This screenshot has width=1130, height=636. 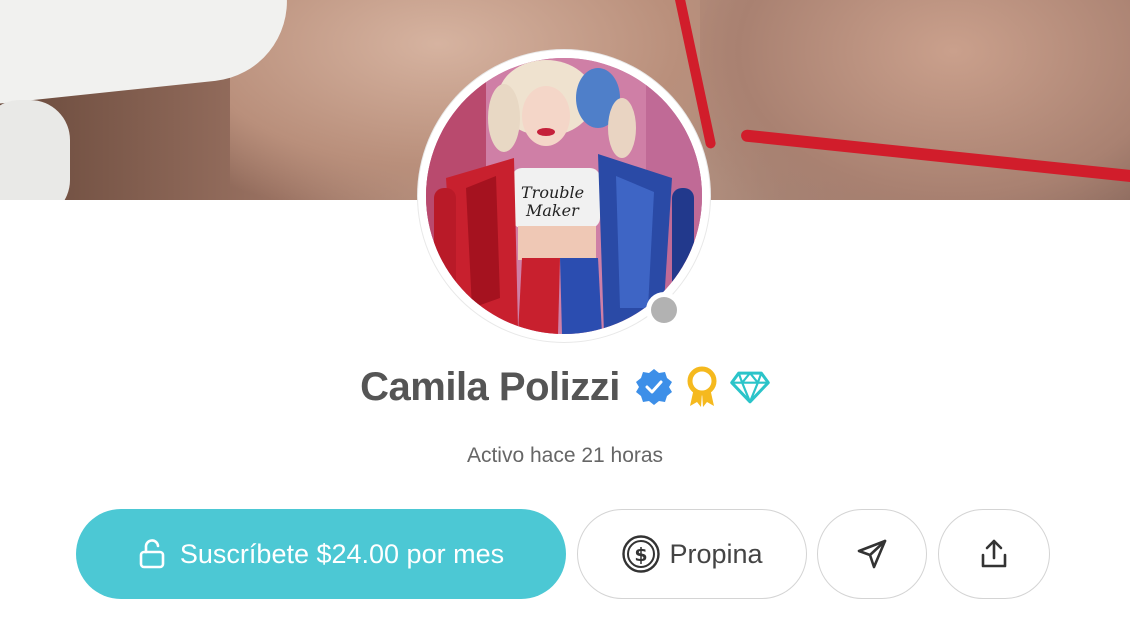 I want to click on tip-button: $ Propina, so click(x=692, y=554).